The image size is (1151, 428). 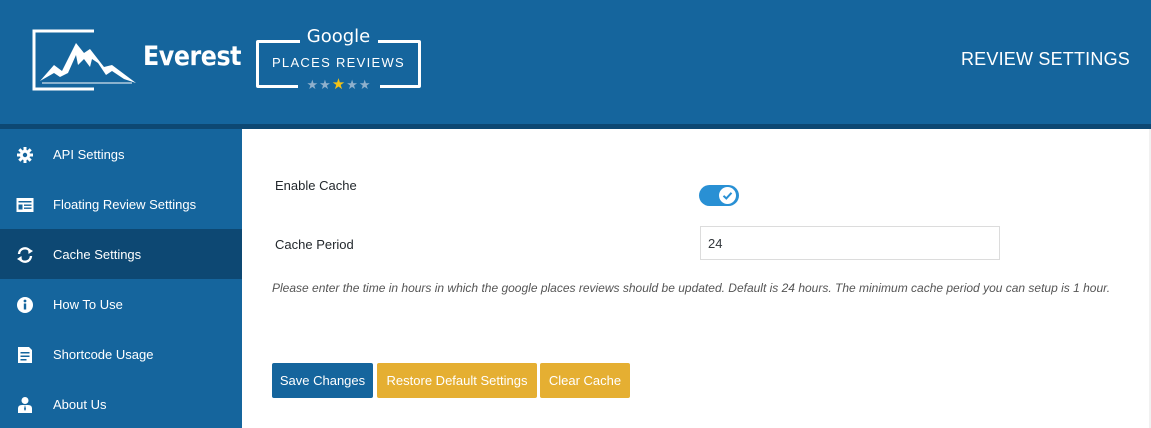 I want to click on sidebar-item-label: How To Use, so click(x=88, y=304).